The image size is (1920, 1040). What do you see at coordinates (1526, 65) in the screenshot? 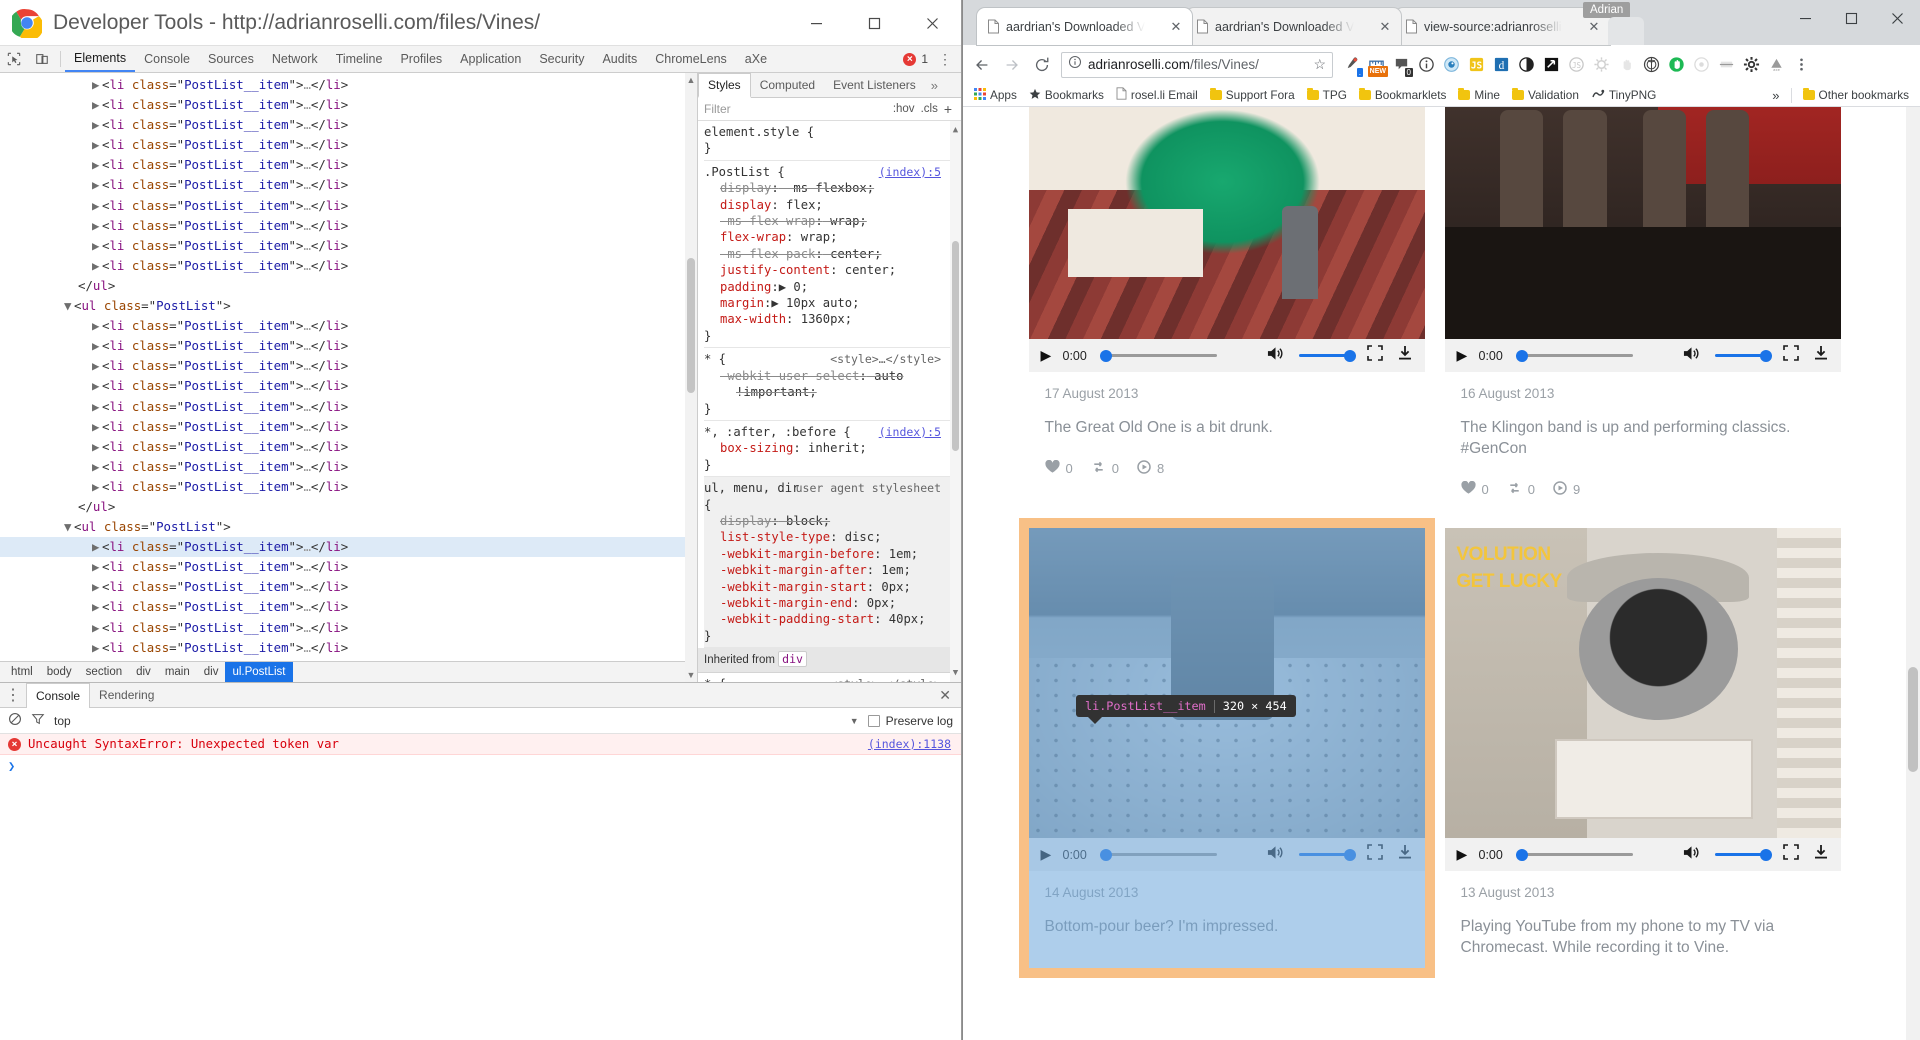
I see `contrast-extension-icon` at bounding box center [1526, 65].